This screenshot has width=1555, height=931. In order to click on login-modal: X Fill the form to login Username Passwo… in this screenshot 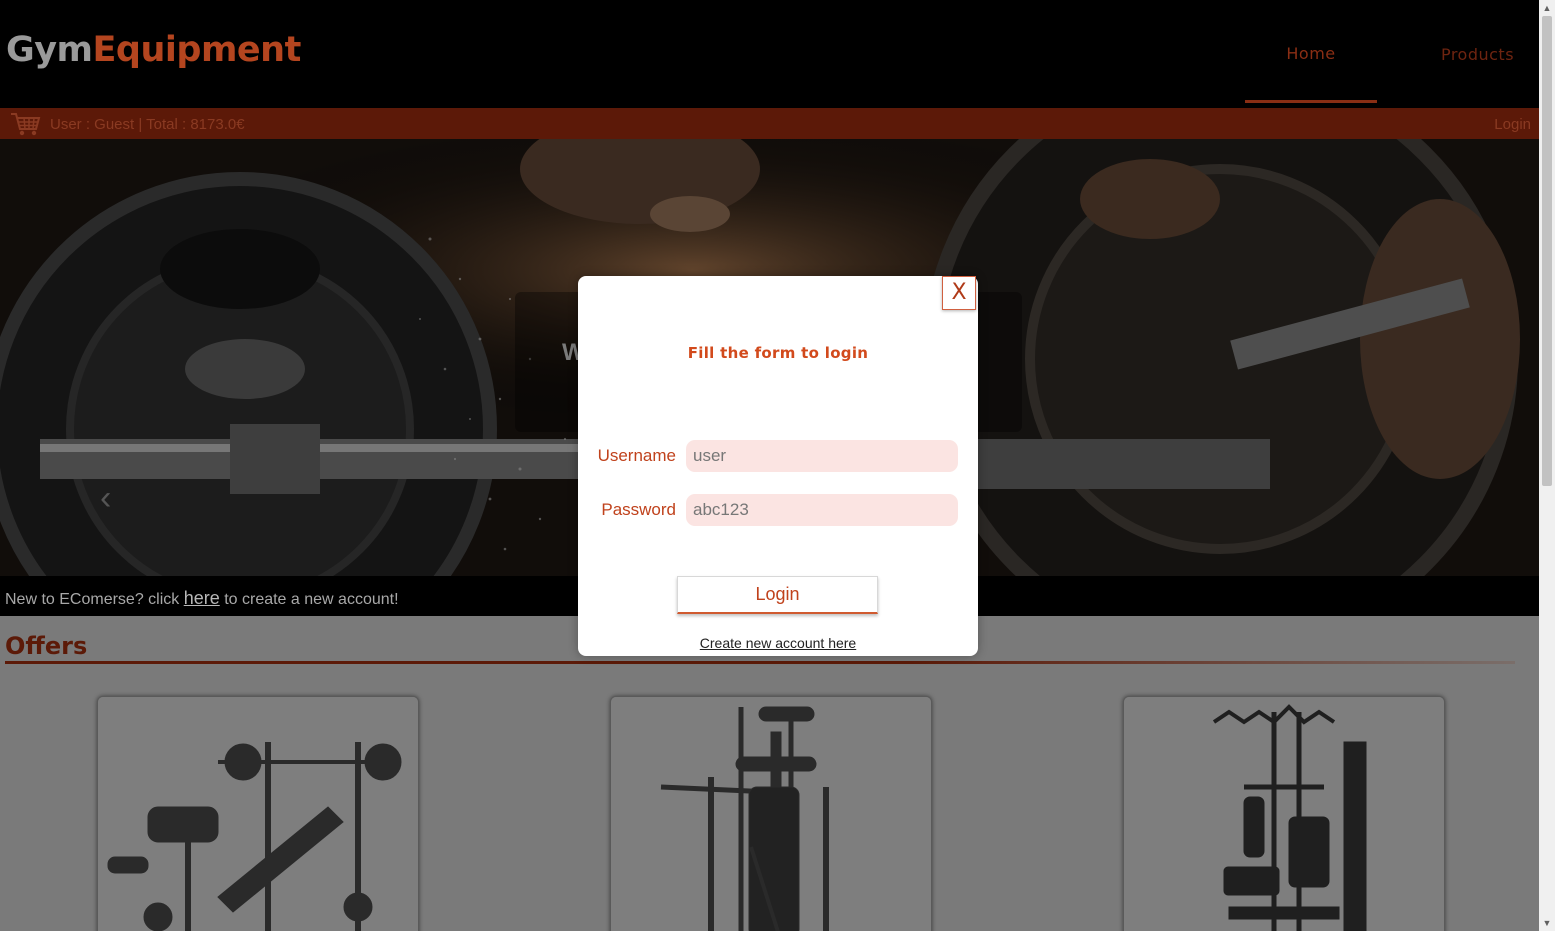, I will do `click(778, 466)`.